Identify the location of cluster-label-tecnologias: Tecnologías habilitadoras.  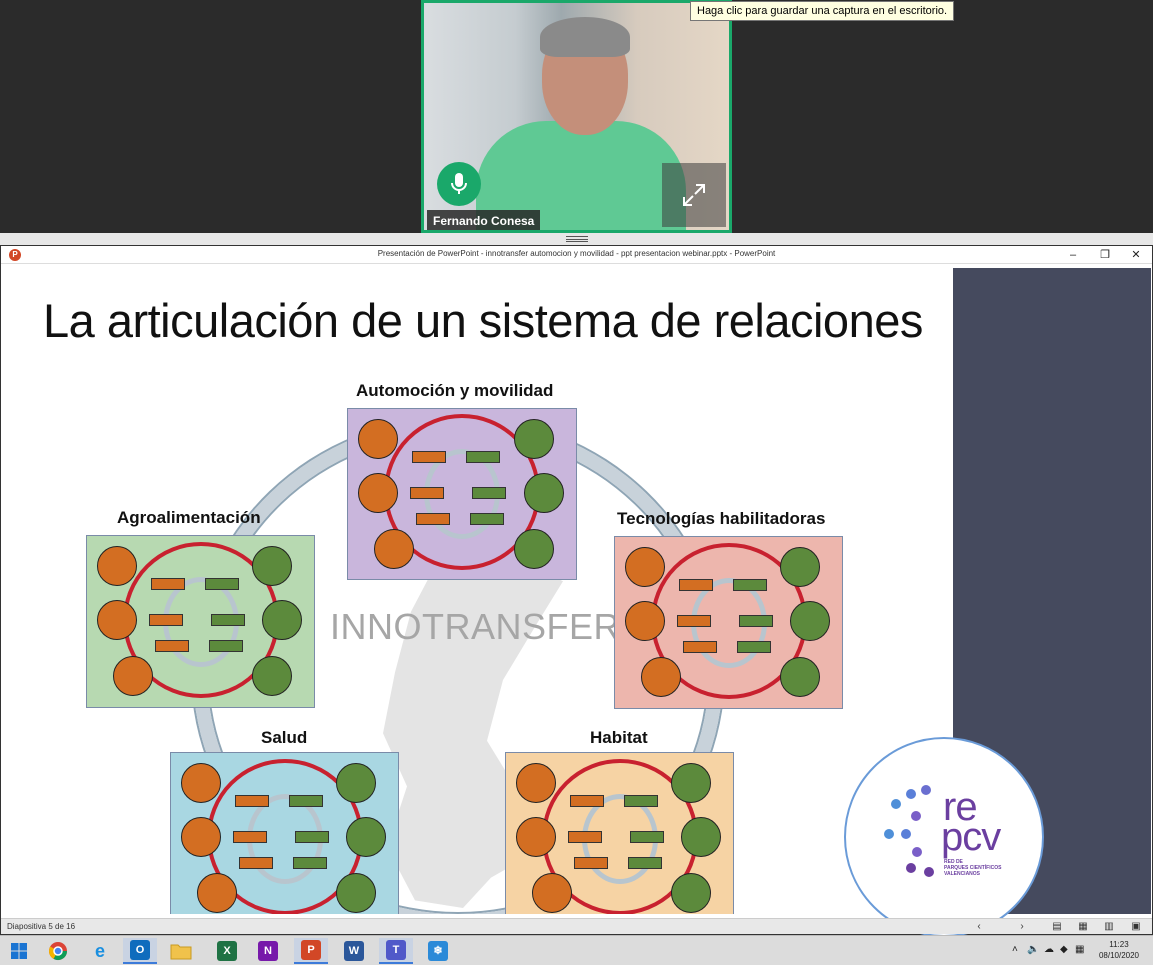
(721, 518).